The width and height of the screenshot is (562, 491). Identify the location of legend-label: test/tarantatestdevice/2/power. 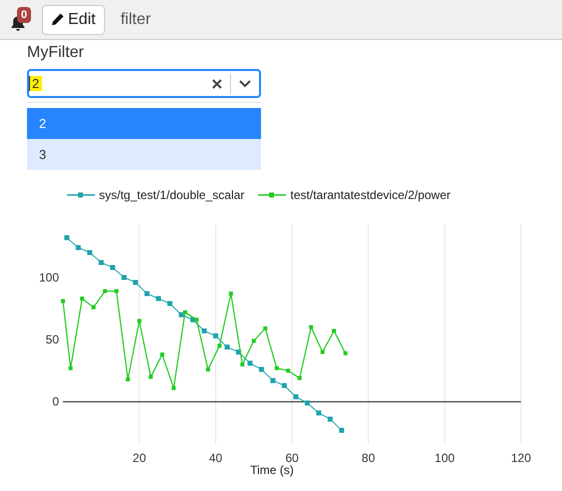
(370, 195).